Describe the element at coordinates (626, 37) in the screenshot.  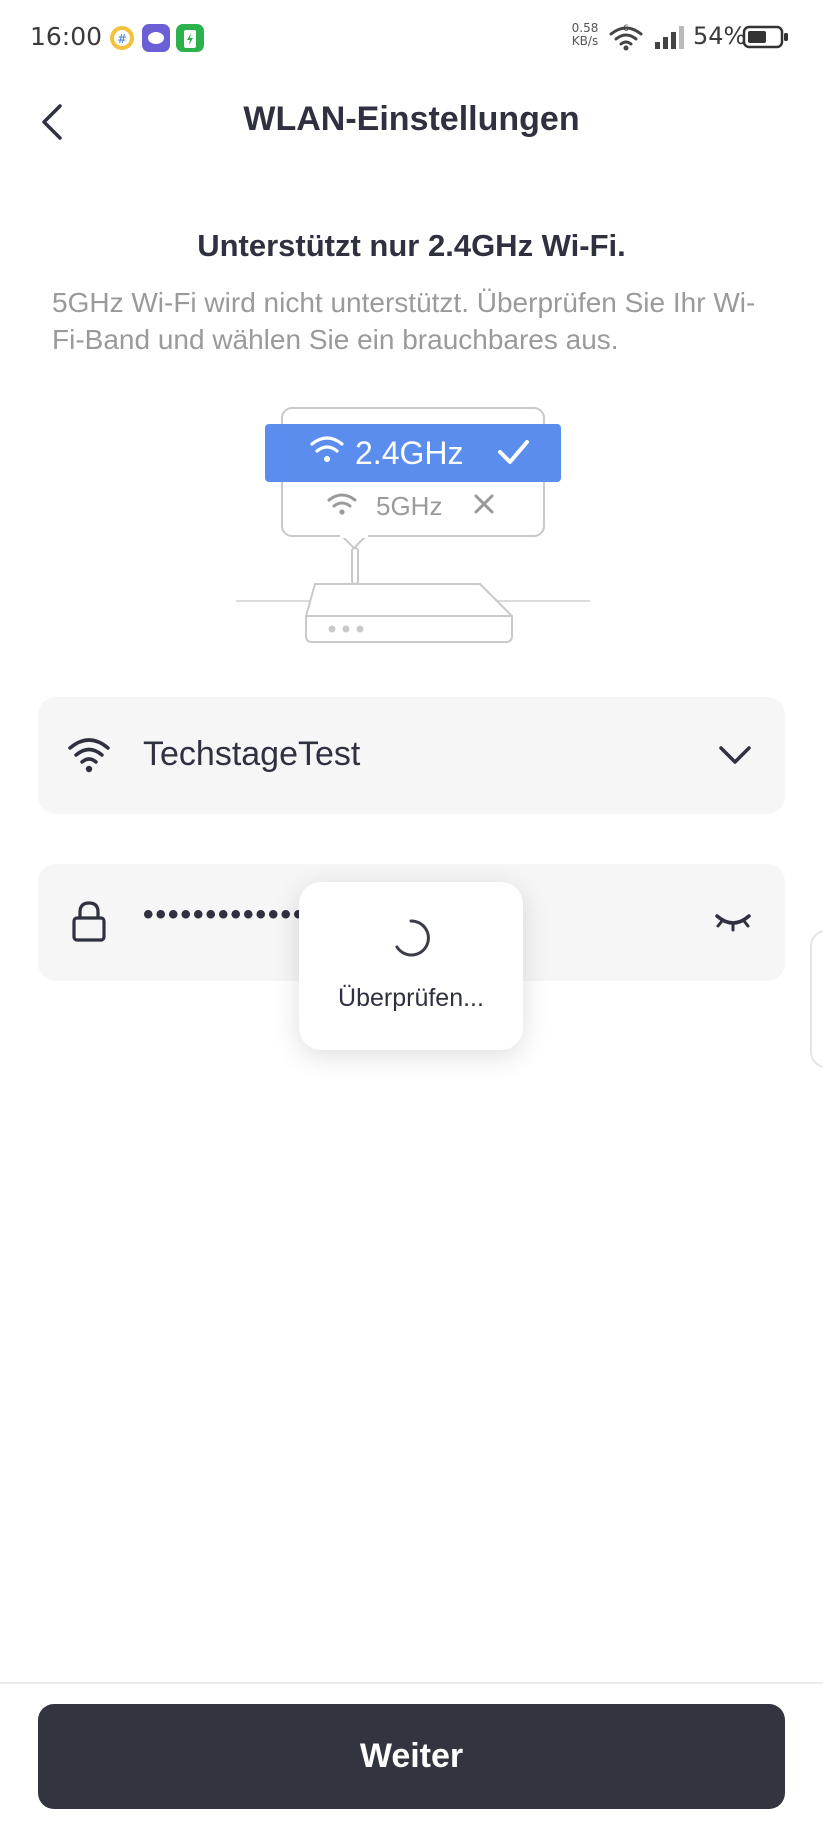
I see `wifi-status-icon: 6` at that location.